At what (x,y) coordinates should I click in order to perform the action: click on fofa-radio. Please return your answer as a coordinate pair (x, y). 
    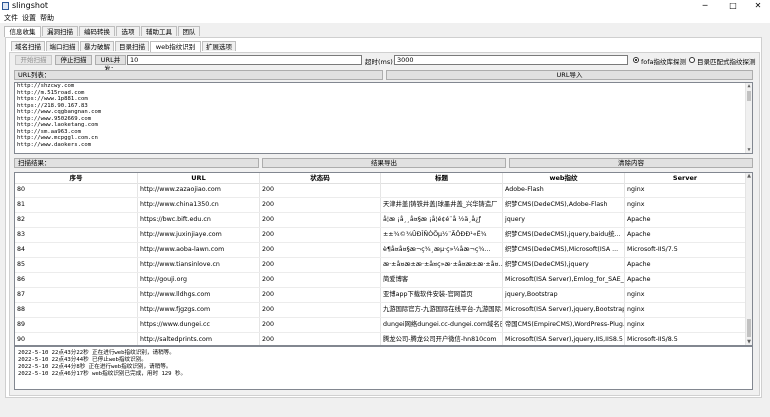
    Looking at the image, I should click on (636, 60).